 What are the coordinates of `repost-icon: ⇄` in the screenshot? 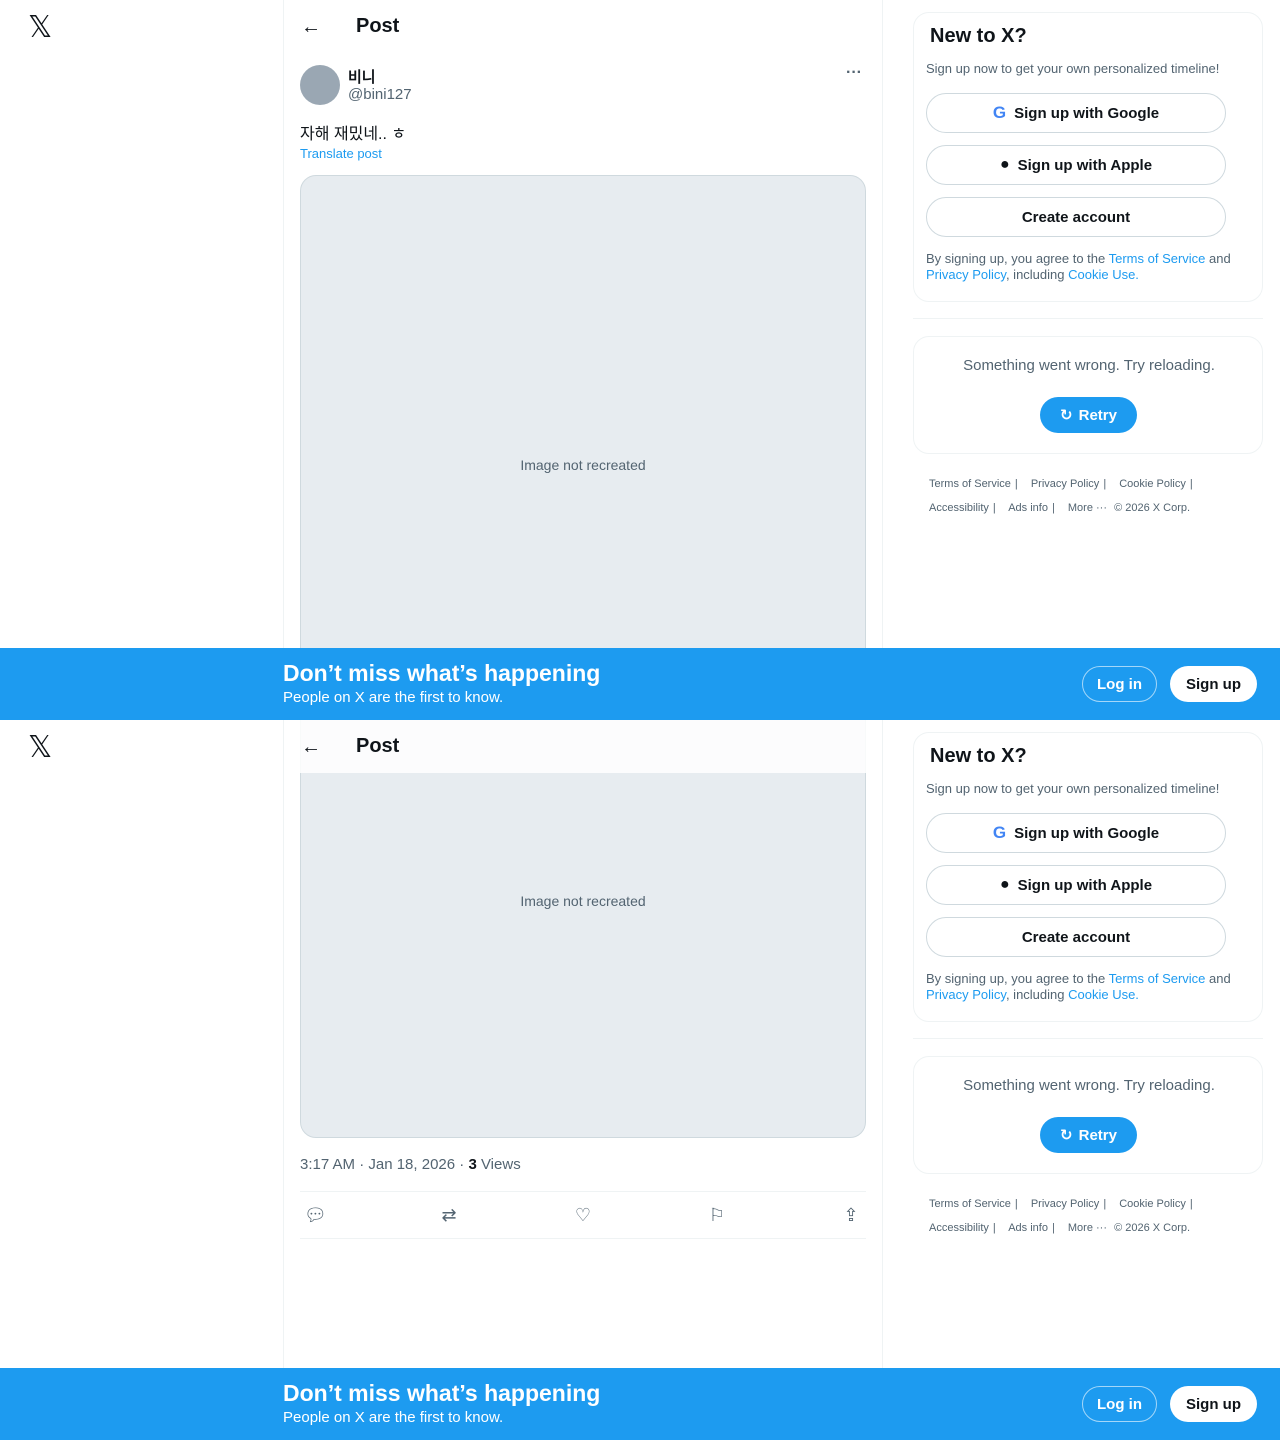 It's located at (449, 1215).